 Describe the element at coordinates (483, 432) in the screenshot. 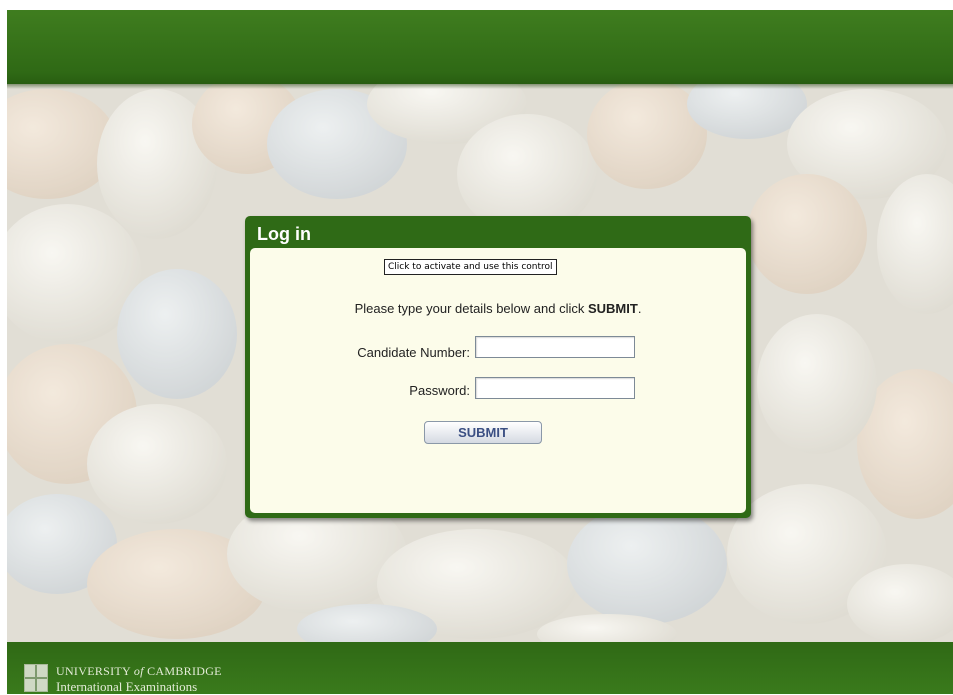

I see `submit-button: SUBMIT` at that location.